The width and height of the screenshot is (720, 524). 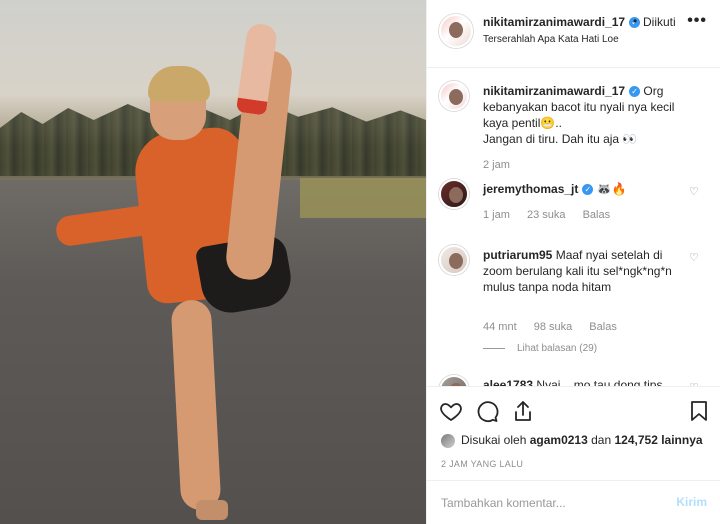 What do you see at coordinates (553, 327) in the screenshot?
I see `comment-likes: 98 suka` at bounding box center [553, 327].